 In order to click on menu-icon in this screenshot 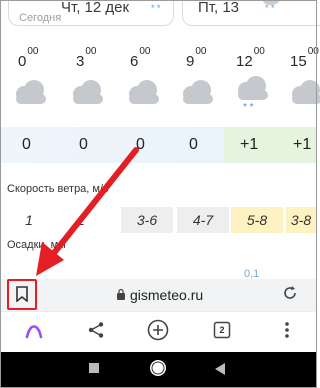, I will do `click(287, 330)`.